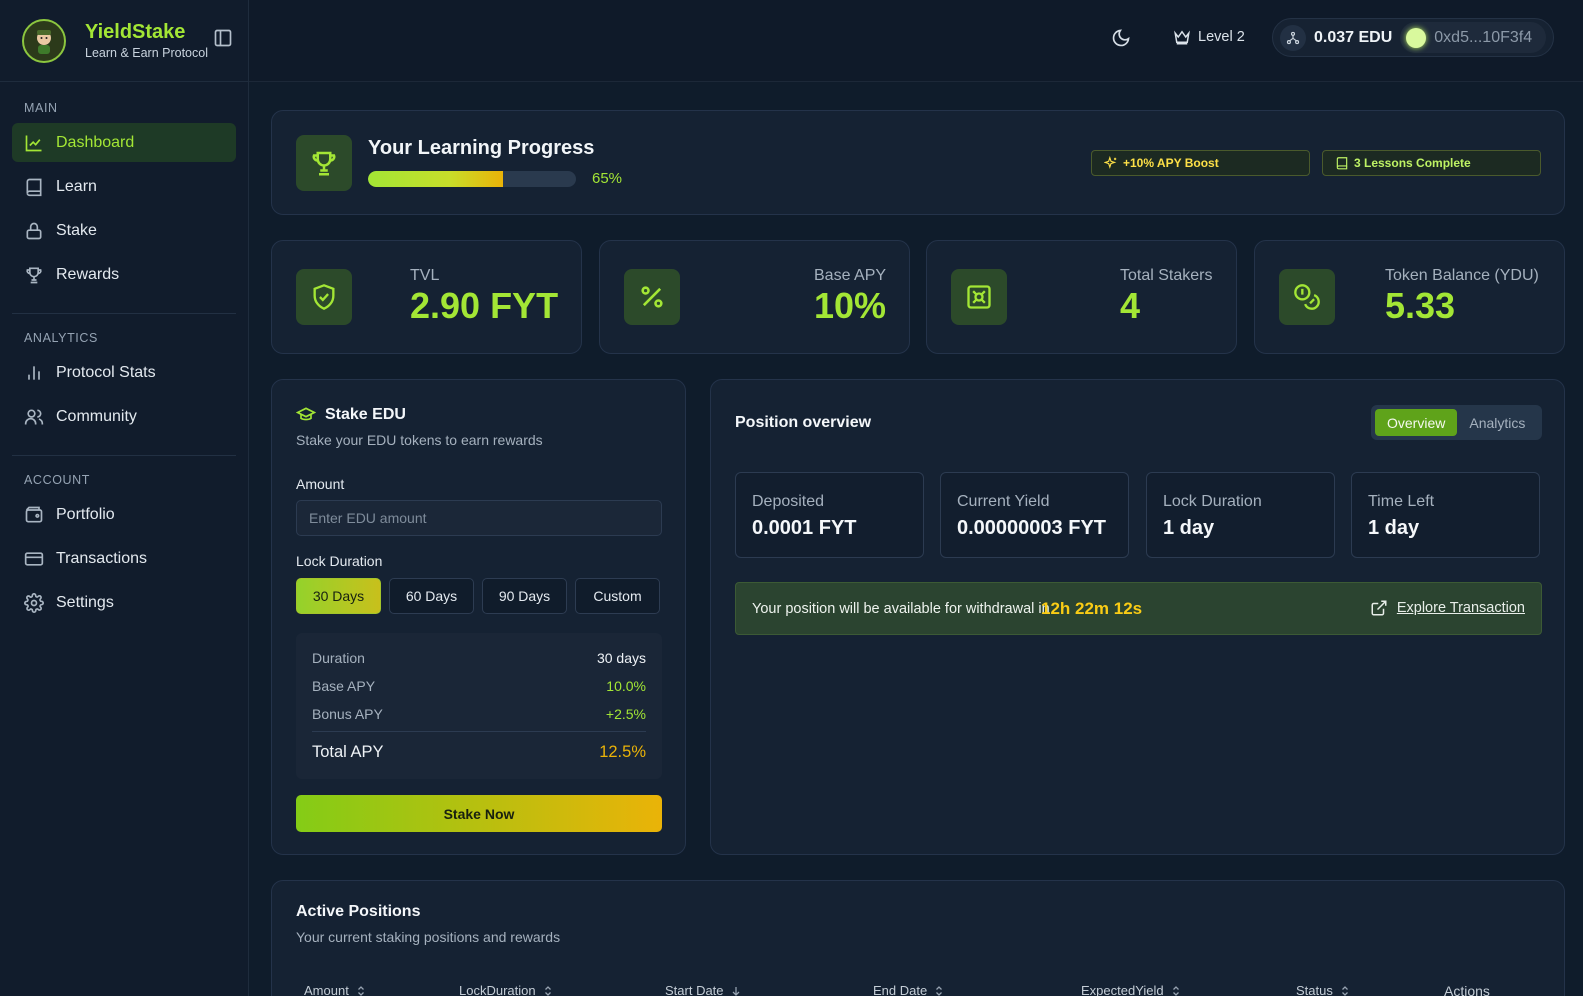 Image resolution: width=1583 pixels, height=996 pixels. Describe the element at coordinates (324, 297) in the screenshot. I see `shield-check-icon` at that location.